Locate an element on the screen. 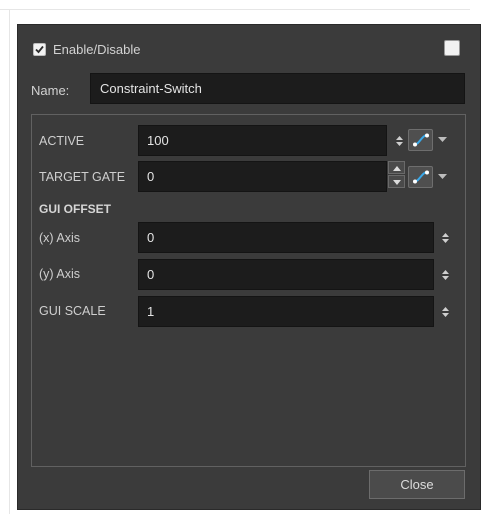  close-button: Close is located at coordinates (417, 484).